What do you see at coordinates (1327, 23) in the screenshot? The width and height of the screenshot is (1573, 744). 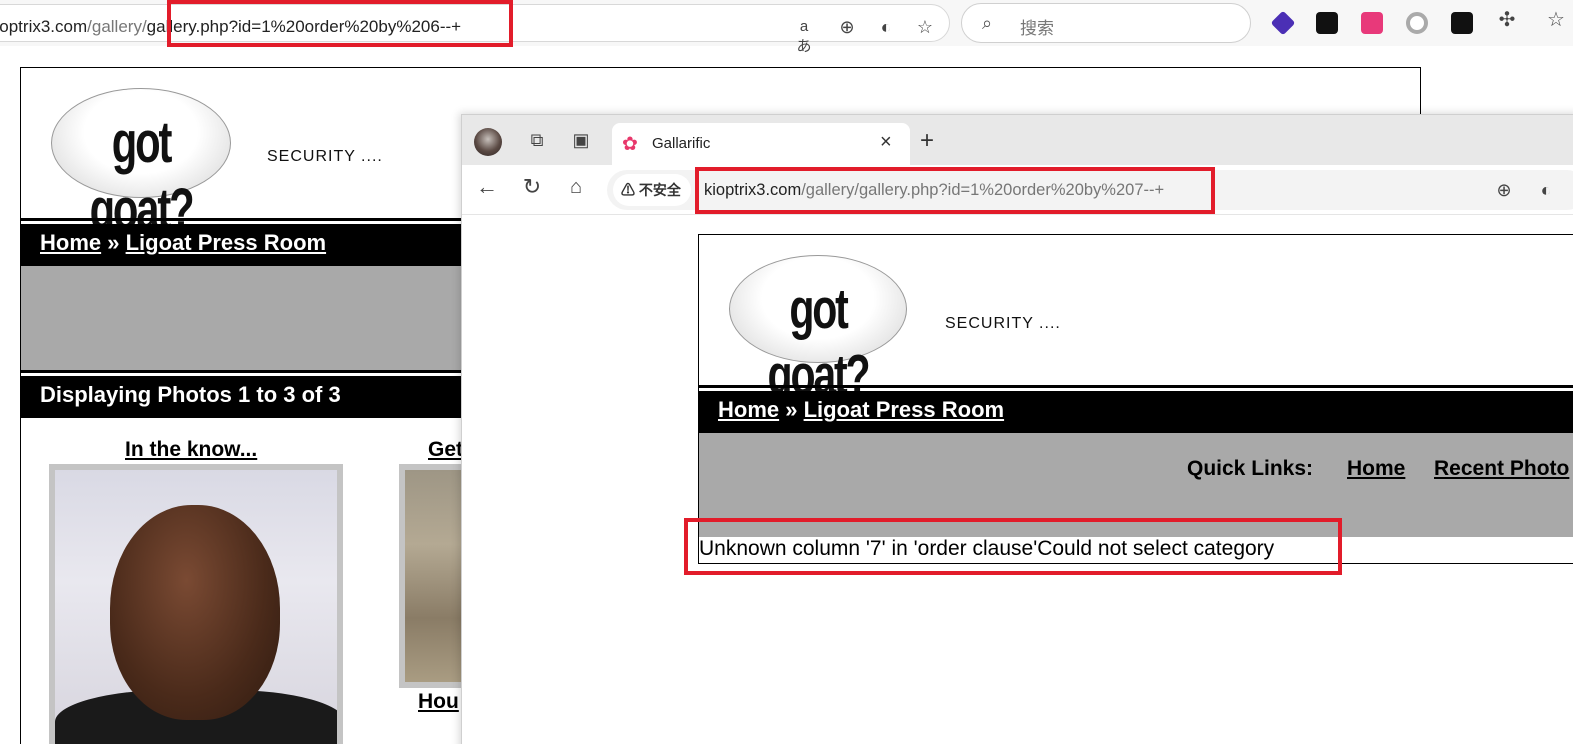 I see `extension-tampermonkey-icon` at bounding box center [1327, 23].